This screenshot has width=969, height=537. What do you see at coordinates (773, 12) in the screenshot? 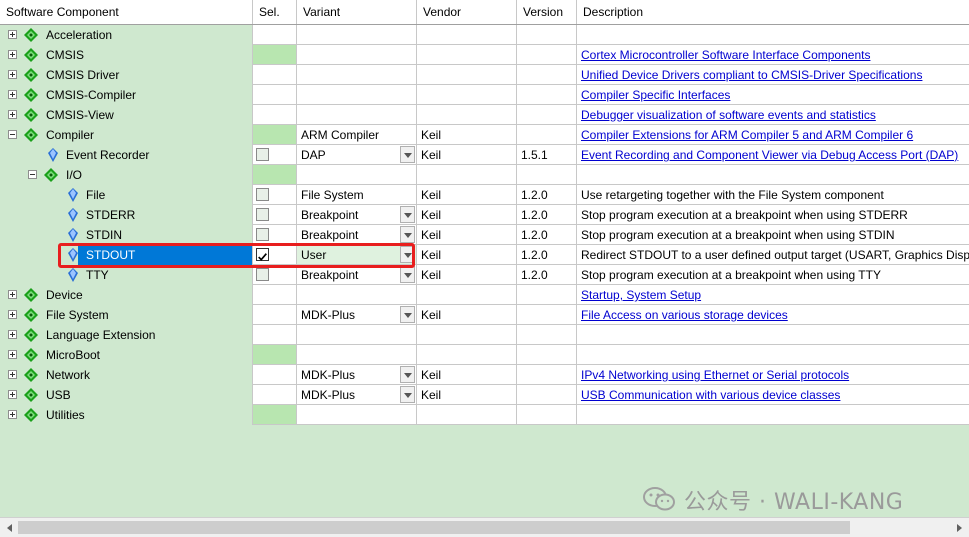
I see `header-description: Description` at bounding box center [773, 12].